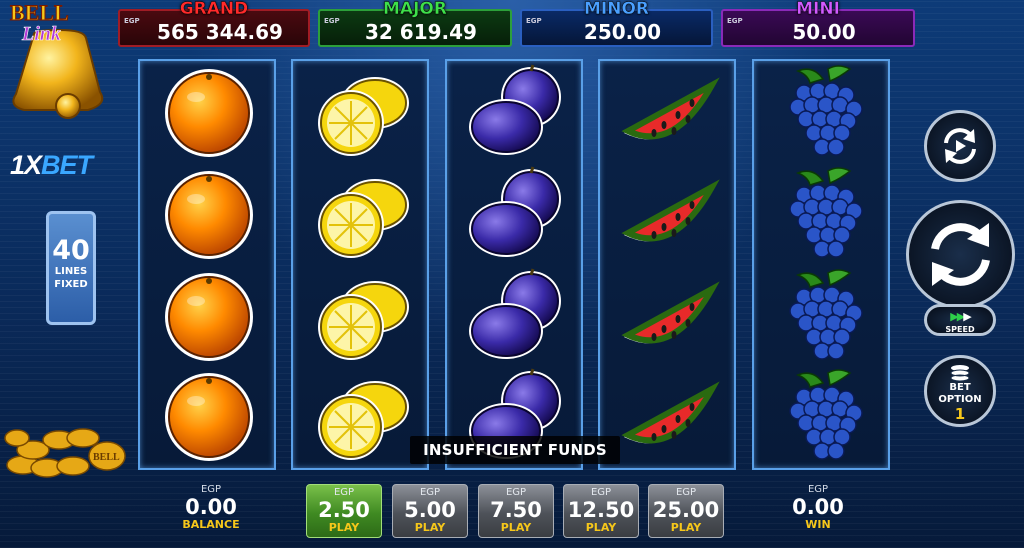  What do you see at coordinates (332, 21) in the screenshot?
I see `jackpot-major-currency: EGP` at bounding box center [332, 21].